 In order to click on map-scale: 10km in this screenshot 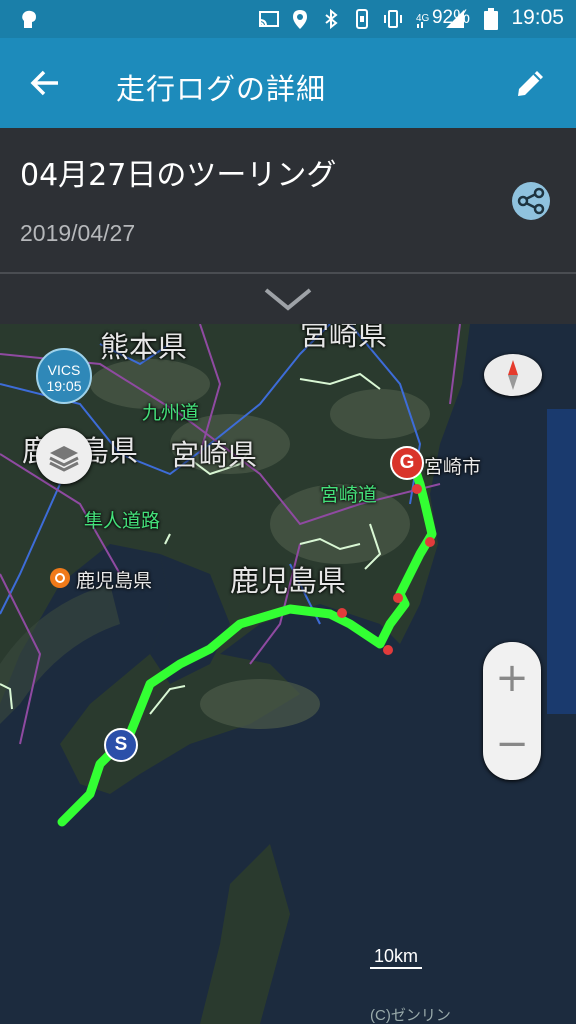, I will do `click(396, 957)`.